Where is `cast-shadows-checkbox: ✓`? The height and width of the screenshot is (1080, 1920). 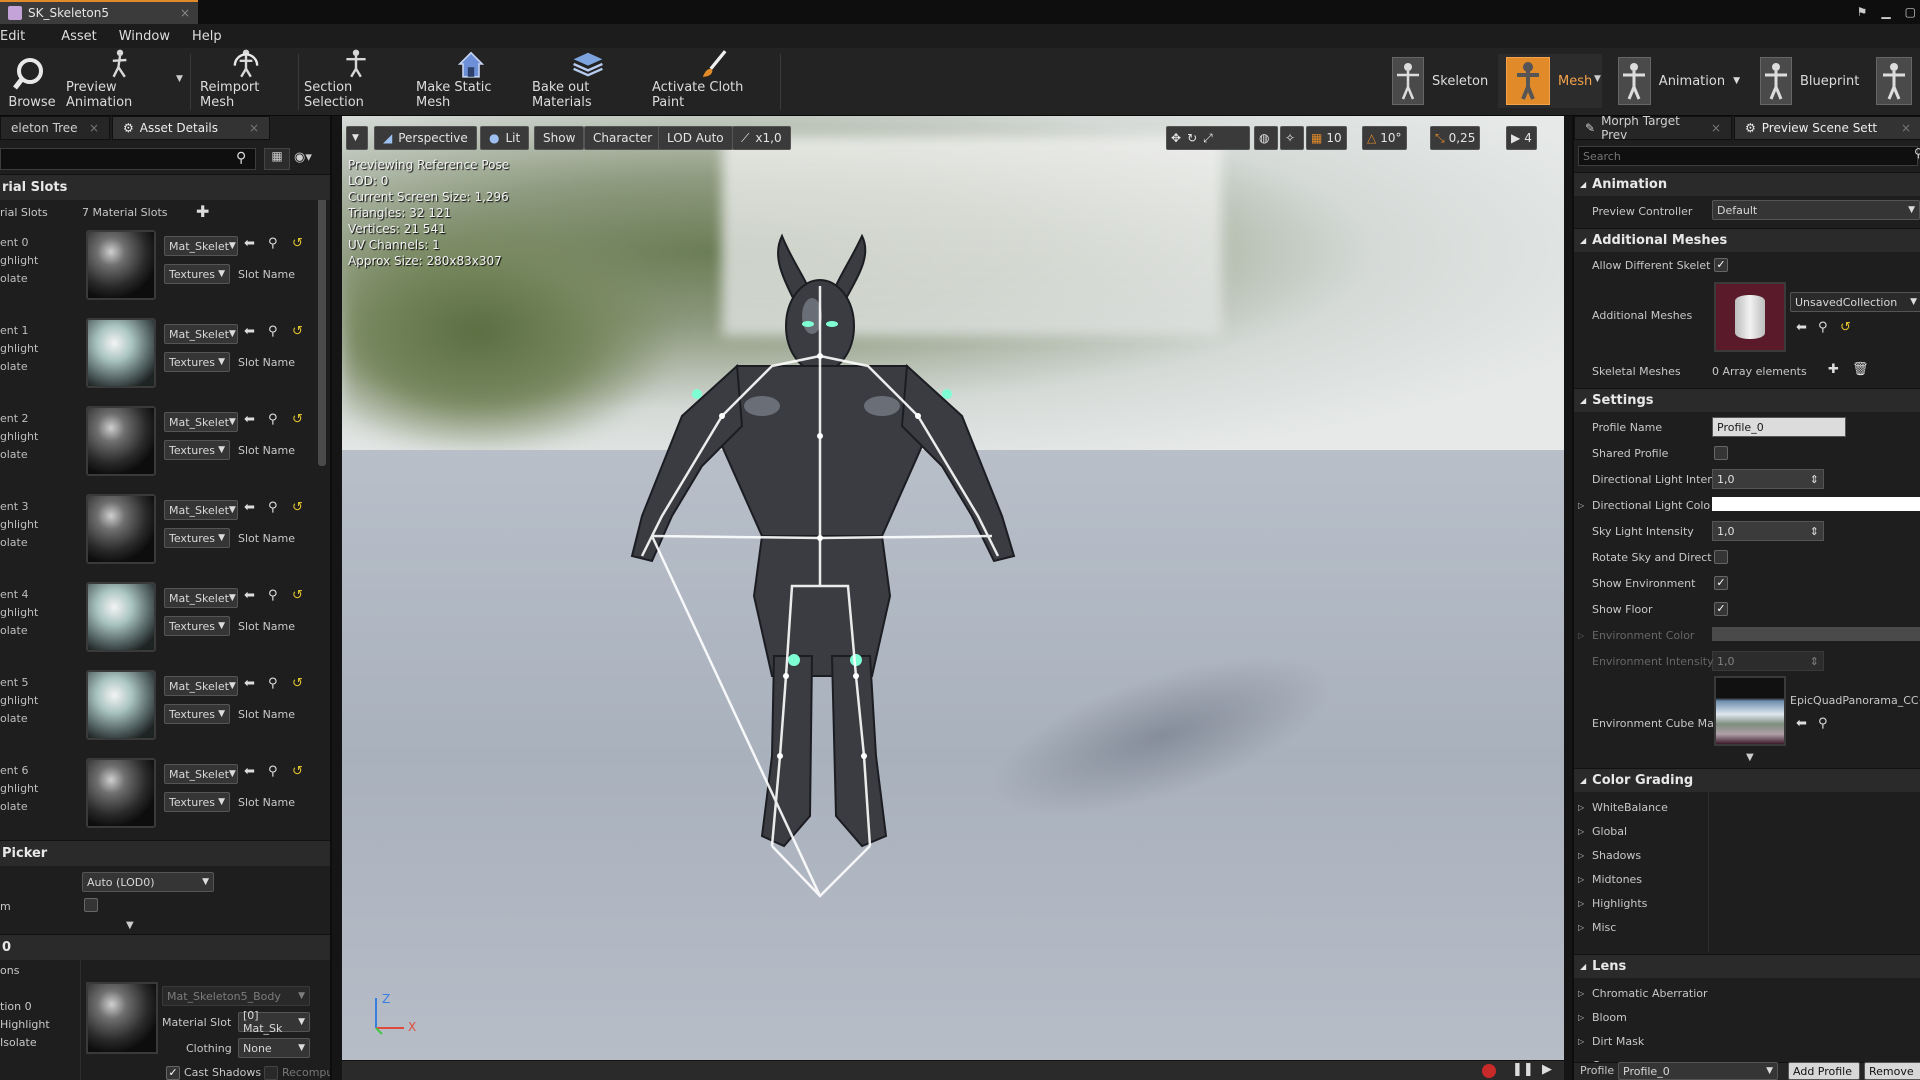 cast-shadows-checkbox: ✓ is located at coordinates (173, 1073).